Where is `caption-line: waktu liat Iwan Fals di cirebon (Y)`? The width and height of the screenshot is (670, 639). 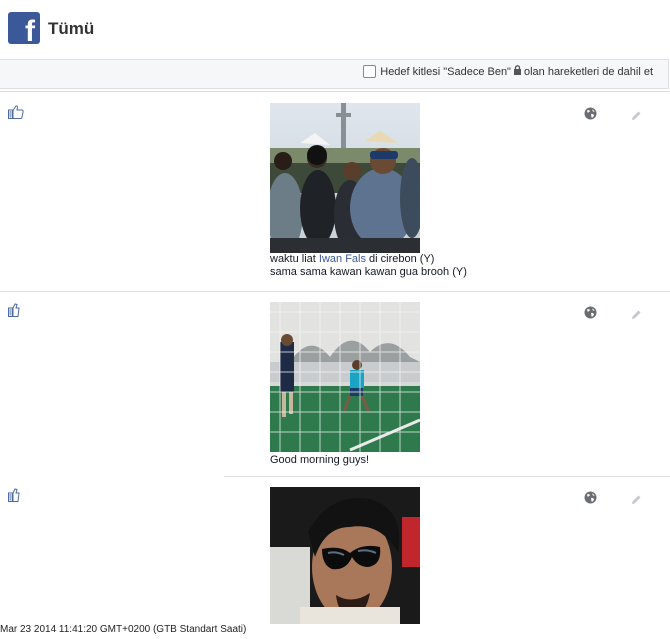
caption-line: waktu liat Iwan Fals di cirebon (Y) is located at coordinates (368, 259).